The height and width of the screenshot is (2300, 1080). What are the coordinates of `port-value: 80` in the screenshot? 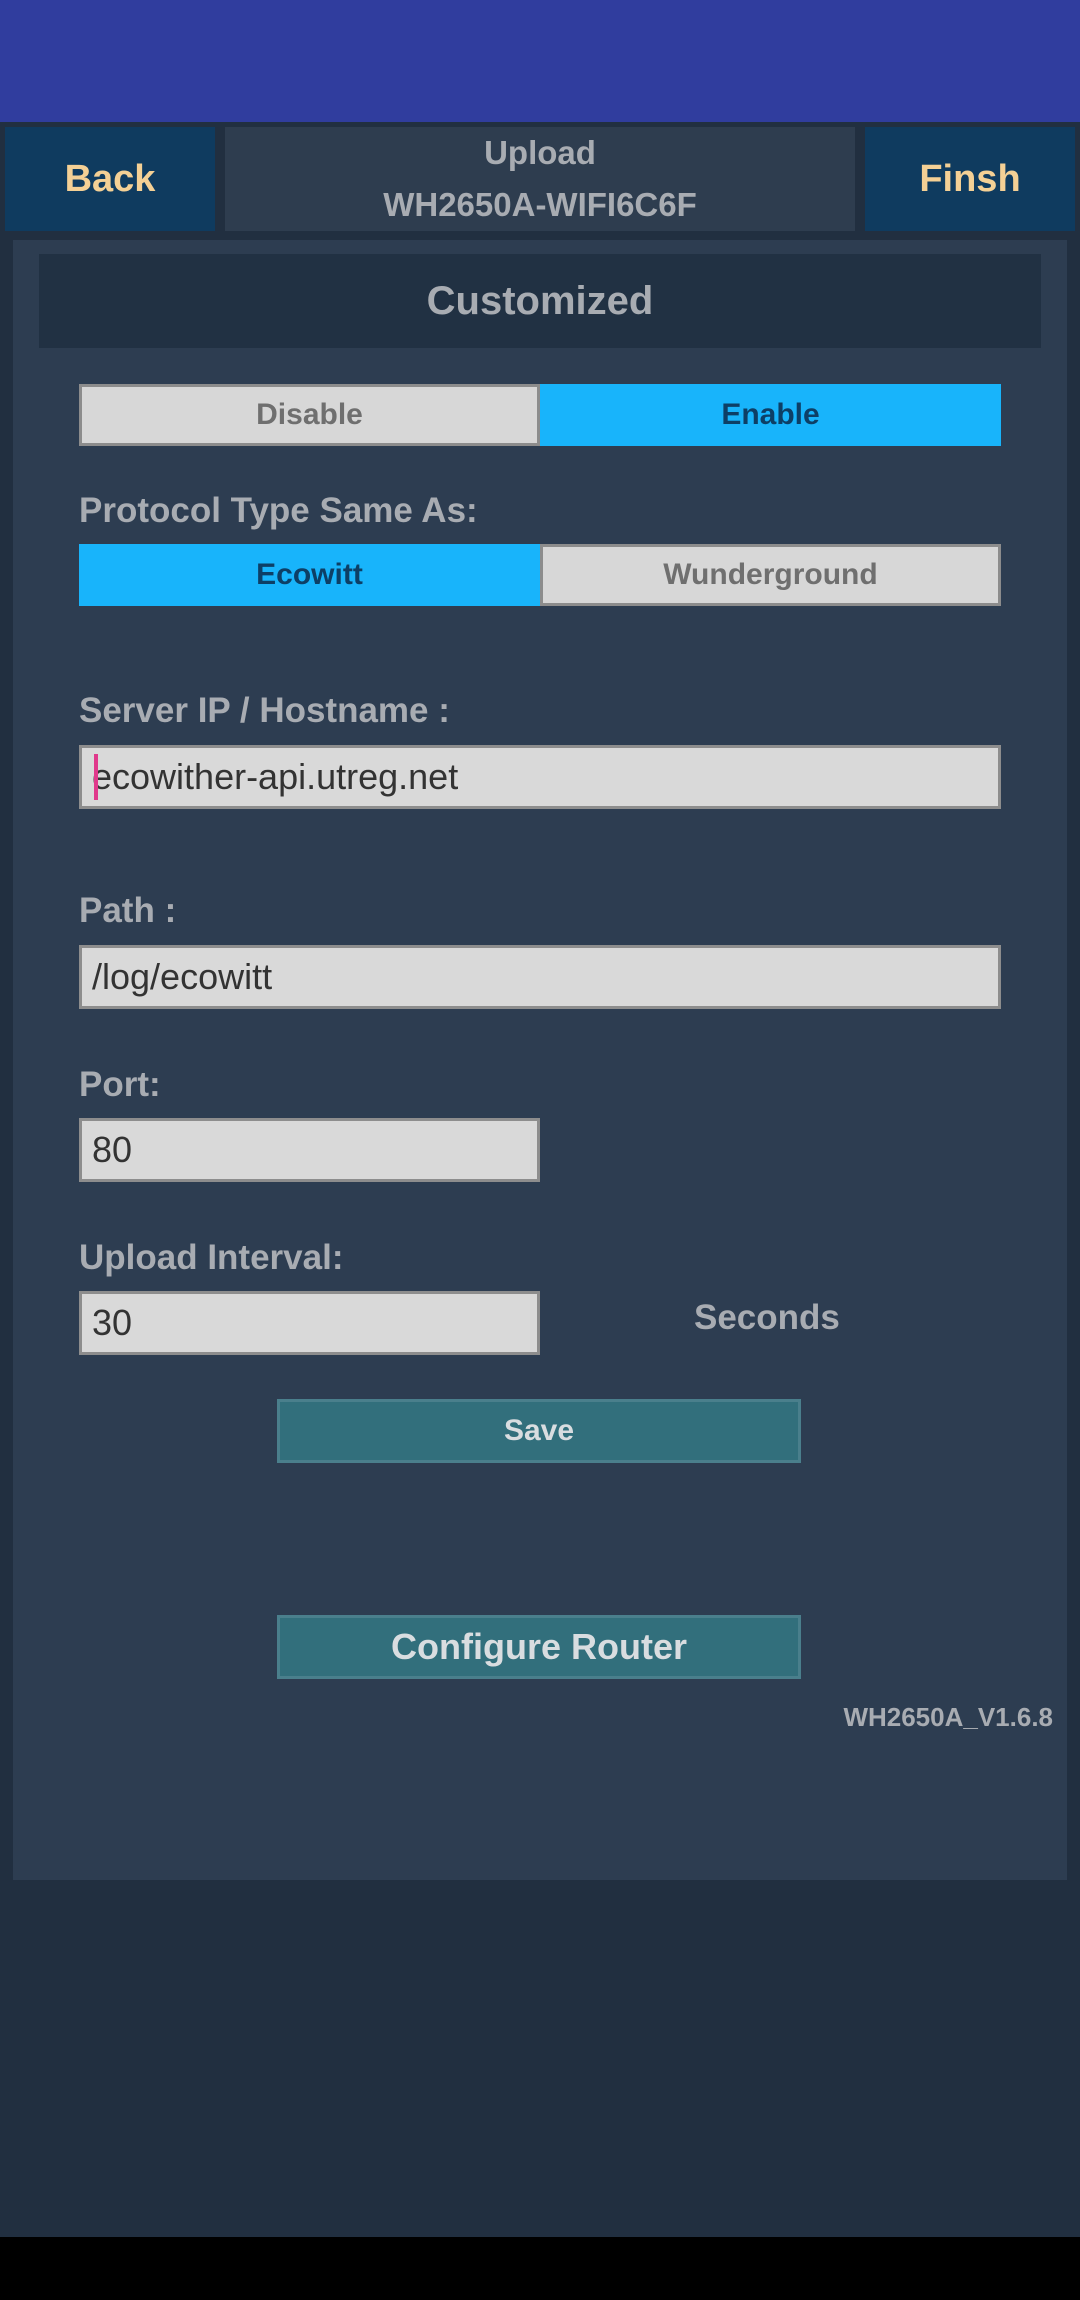 It's located at (112, 1149).